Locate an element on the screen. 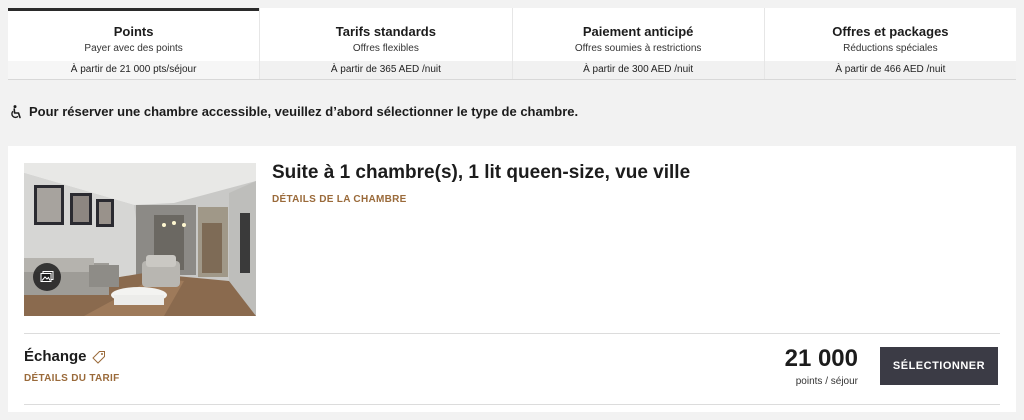 The width and height of the screenshot is (1024, 420). tab-price: À partir de 365 AED /nuit is located at coordinates (386, 70).